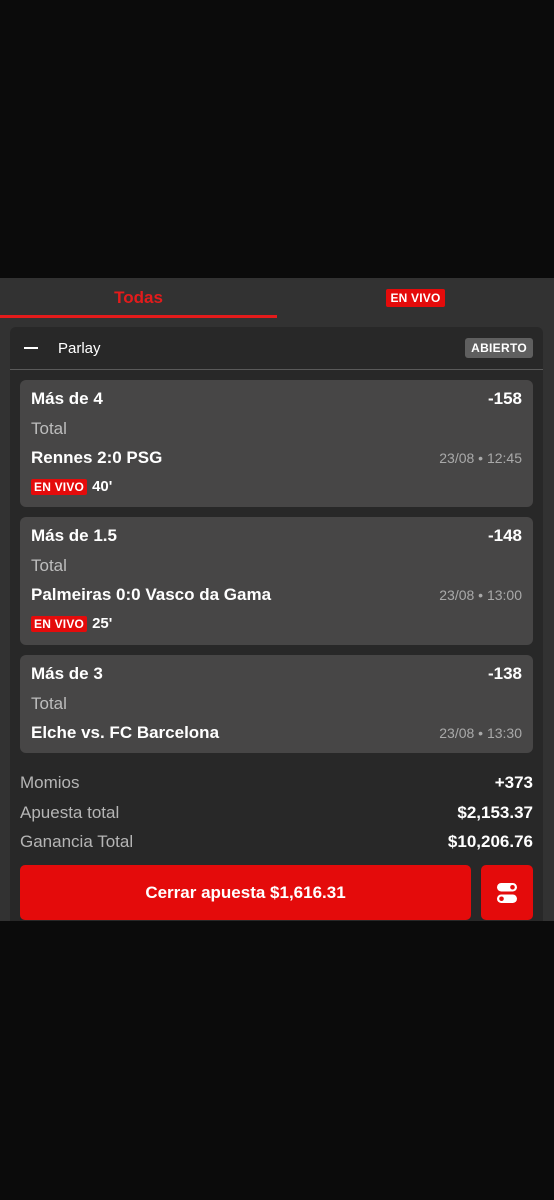  What do you see at coordinates (245, 892) in the screenshot?
I see `cashout-button: Cerrar apuesta $1,616.31` at bounding box center [245, 892].